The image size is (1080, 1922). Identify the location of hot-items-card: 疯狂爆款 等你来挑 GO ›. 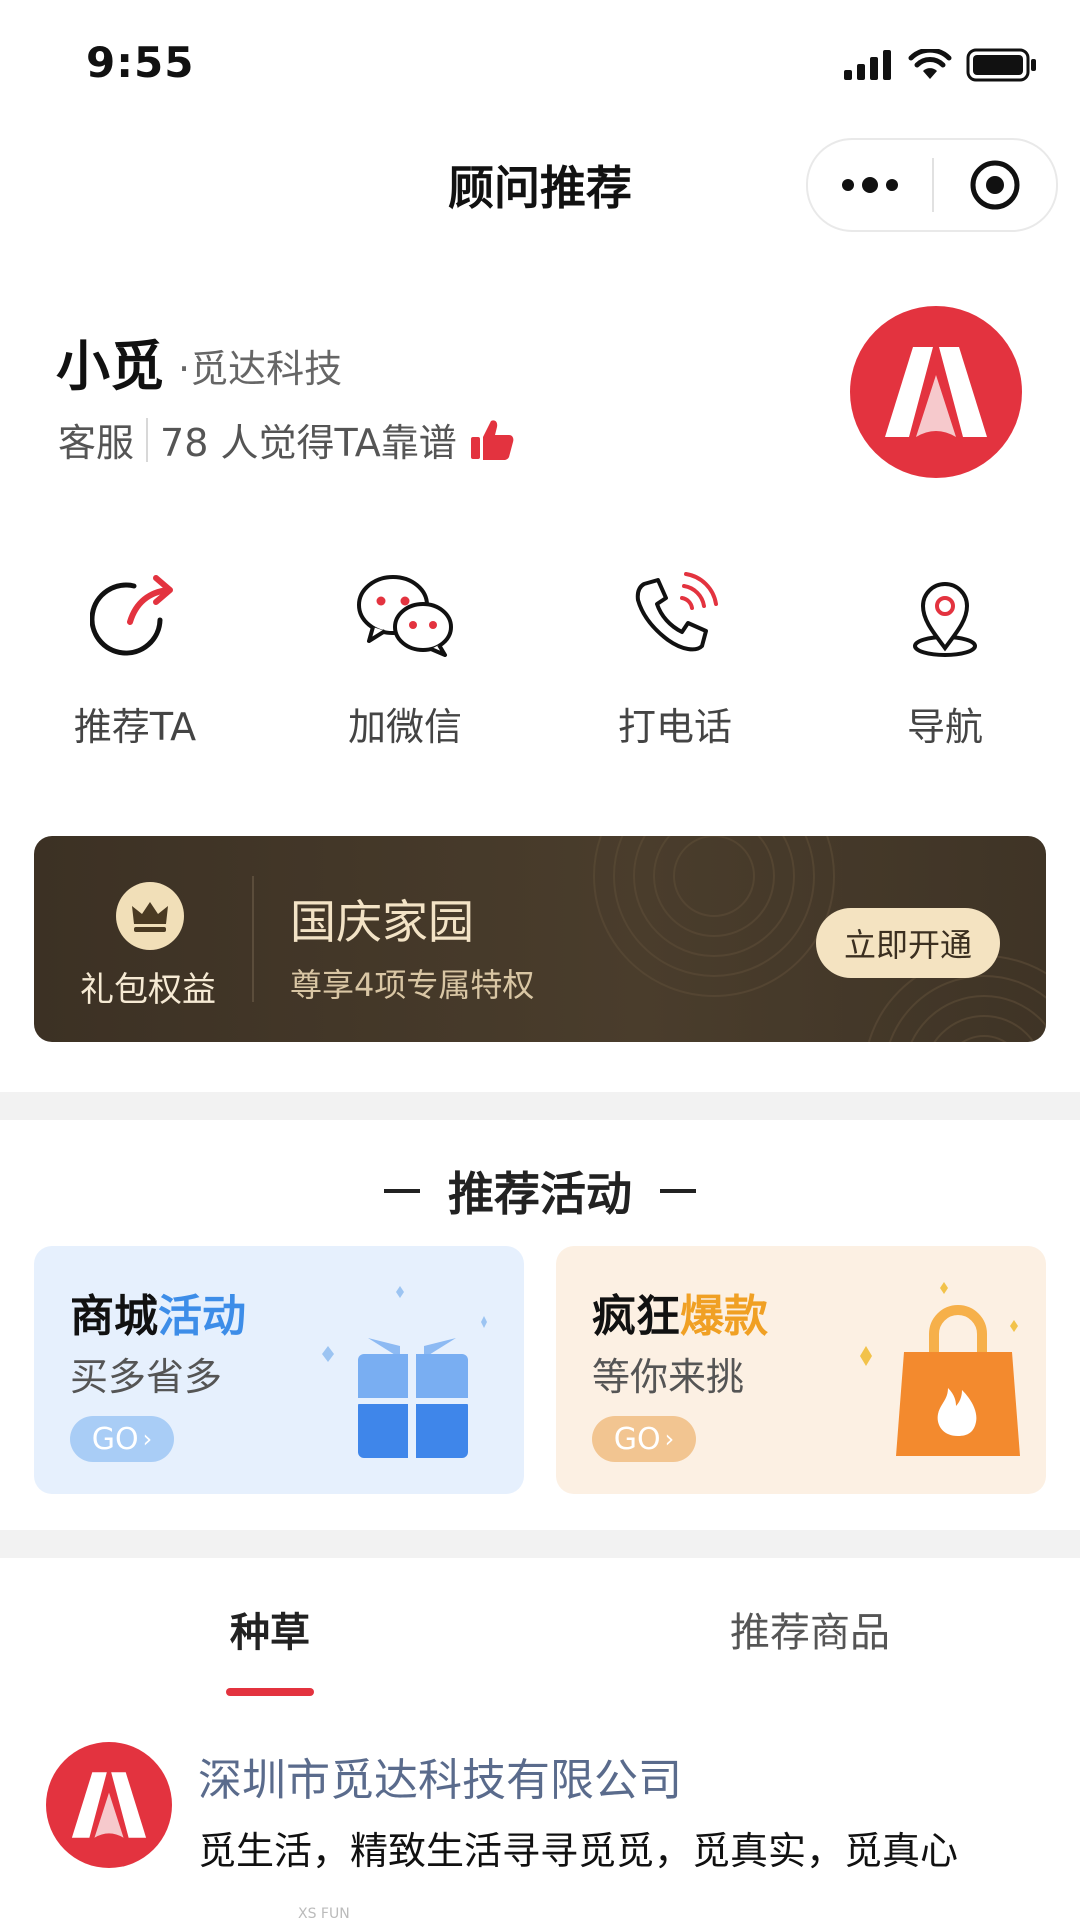
(801, 1370).